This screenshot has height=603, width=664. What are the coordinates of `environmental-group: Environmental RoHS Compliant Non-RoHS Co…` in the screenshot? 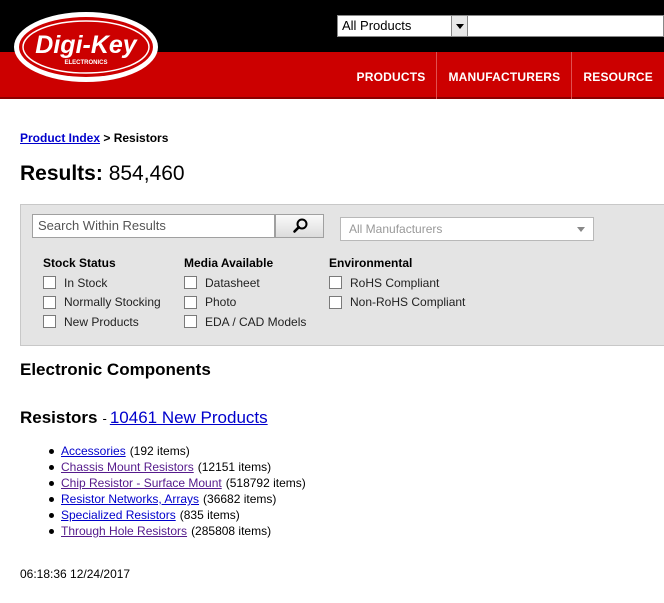 It's located at (397, 284).